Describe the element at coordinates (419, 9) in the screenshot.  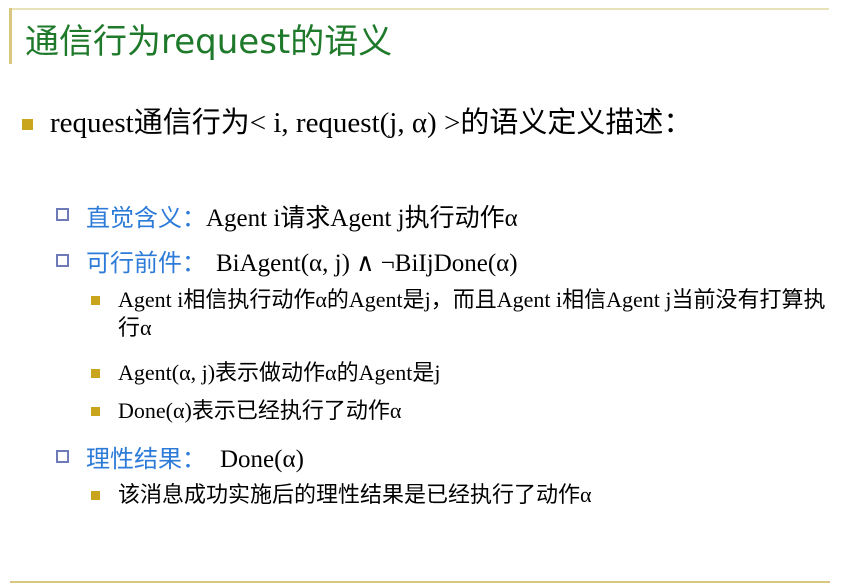
I see `top-rule` at that location.